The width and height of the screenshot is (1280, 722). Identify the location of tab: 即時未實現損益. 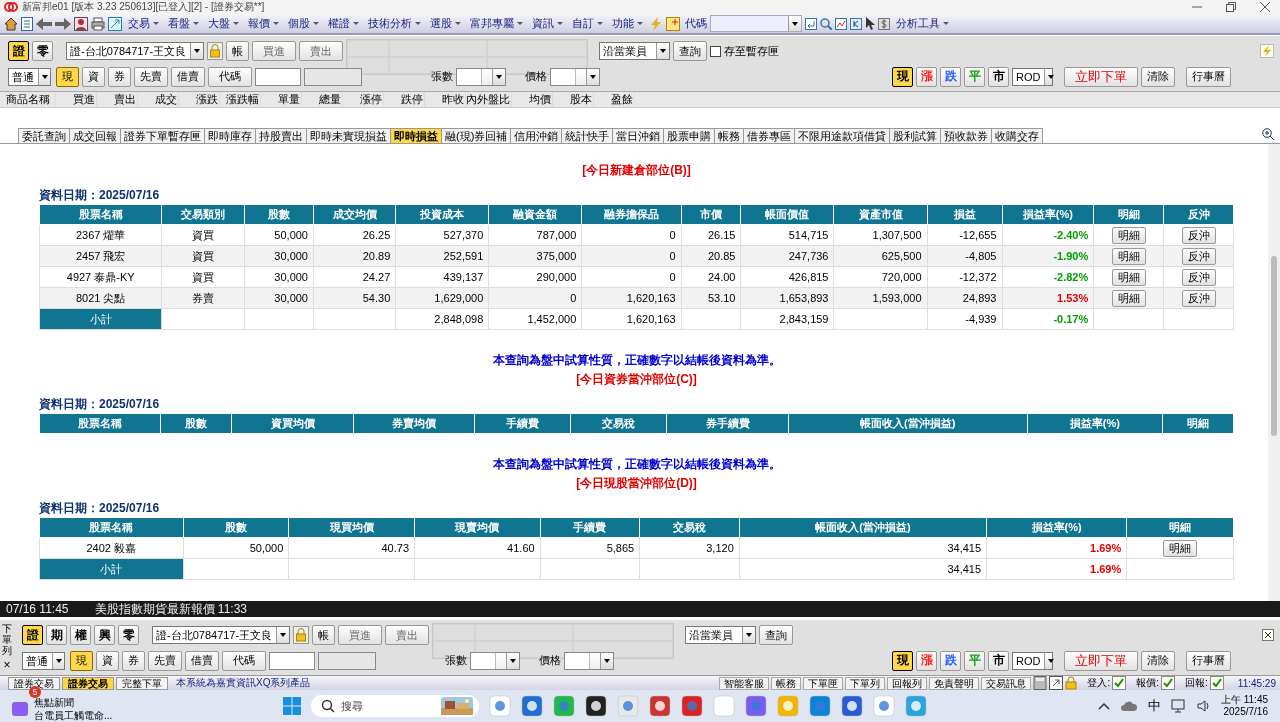
(348, 135).